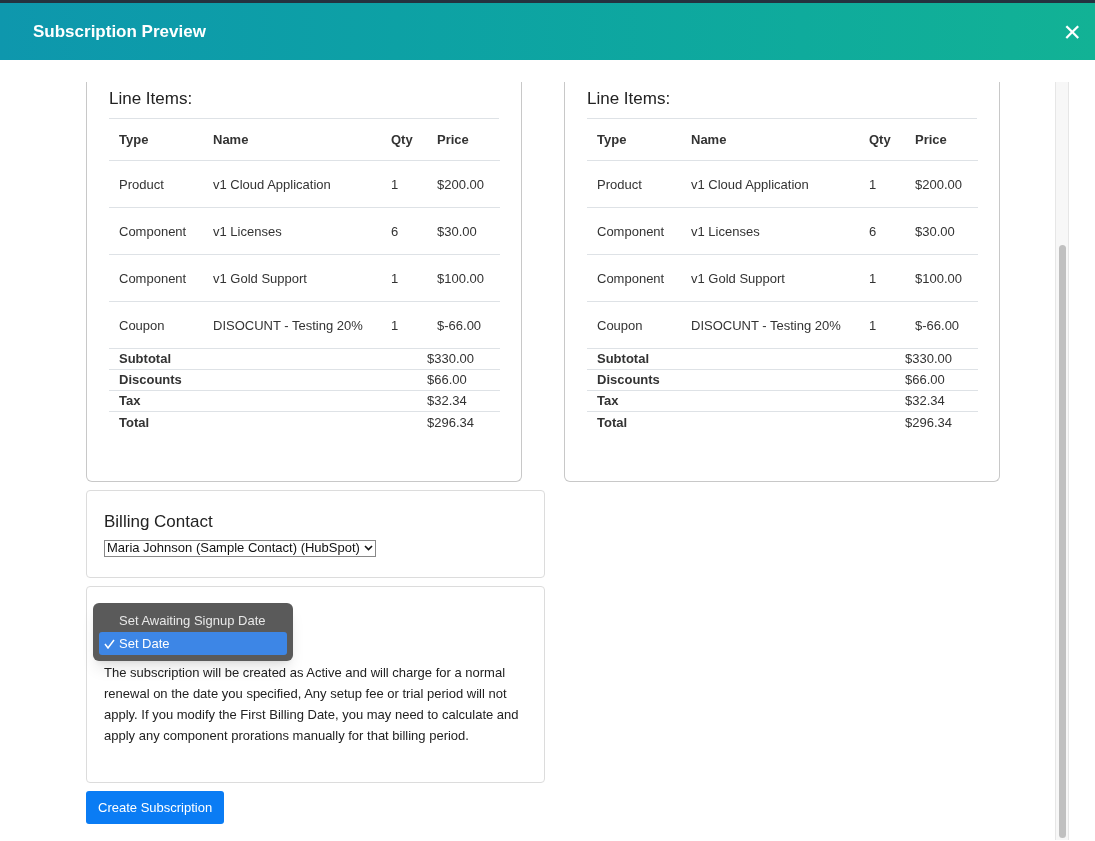 This screenshot has height=841, width=1095. What do you see at coordinates (312, 704) in the screenshot?
I see `billing-date-description: The subscription will be created as Active and will charge for a normal renewal on the date you specified, Any setup fee or trial period will not apply. If you modify the First Billing Date, you may need to calculate and apply any component prorations manually for that billing period.` at bounding box center [312, 704].